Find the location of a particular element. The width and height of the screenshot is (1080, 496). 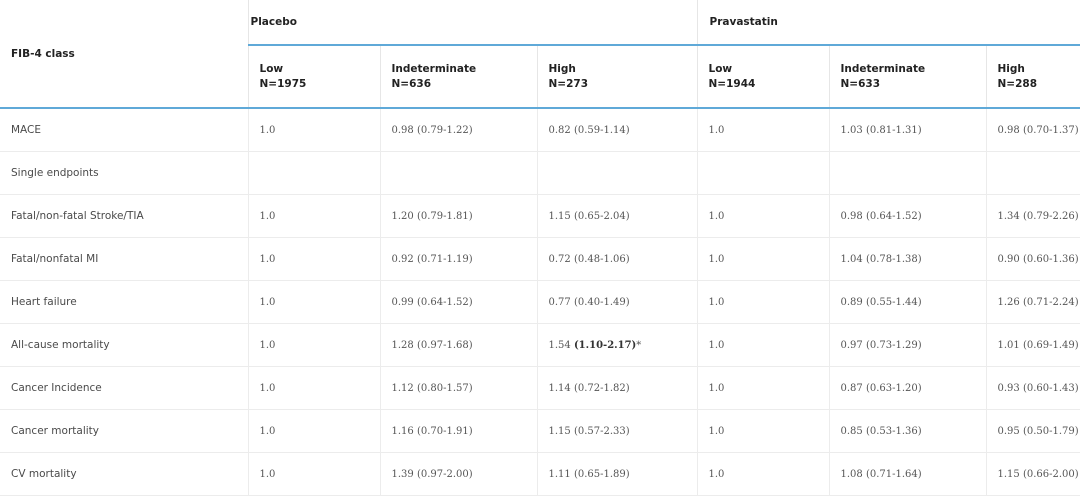

table-cell: 0.99 (0.64-1.52) is located at coordinates (458, 302).